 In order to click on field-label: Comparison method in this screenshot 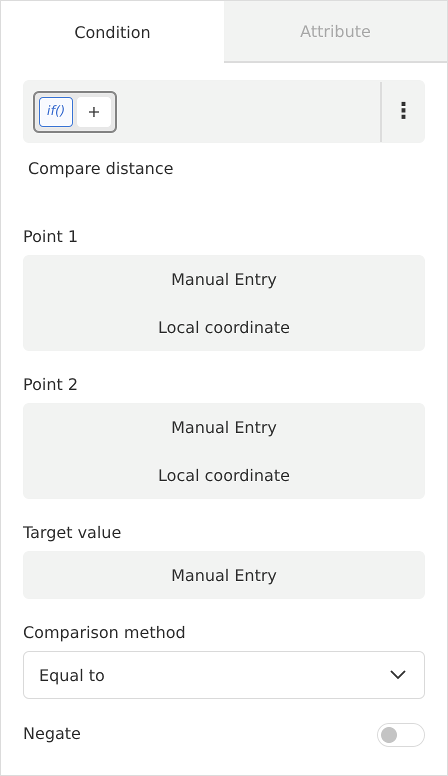, I will do `click(105, 633)`.